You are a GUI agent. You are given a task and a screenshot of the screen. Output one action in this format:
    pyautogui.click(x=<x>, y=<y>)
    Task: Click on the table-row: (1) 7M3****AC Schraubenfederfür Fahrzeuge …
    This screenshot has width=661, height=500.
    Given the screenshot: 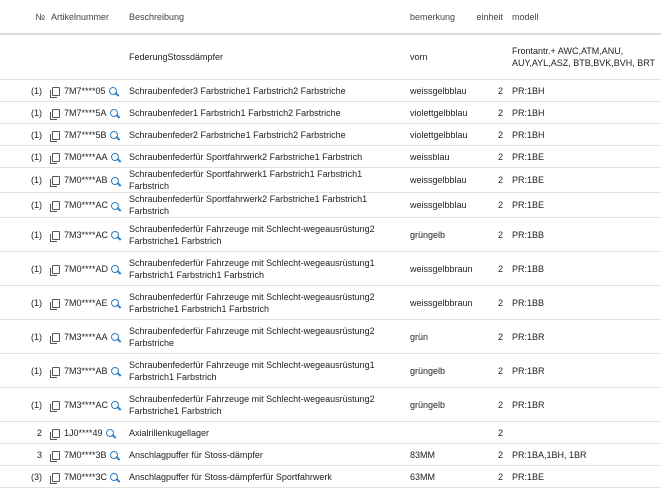 What is the action you would take?
    pyautogui.click(x=330, y=404)
    